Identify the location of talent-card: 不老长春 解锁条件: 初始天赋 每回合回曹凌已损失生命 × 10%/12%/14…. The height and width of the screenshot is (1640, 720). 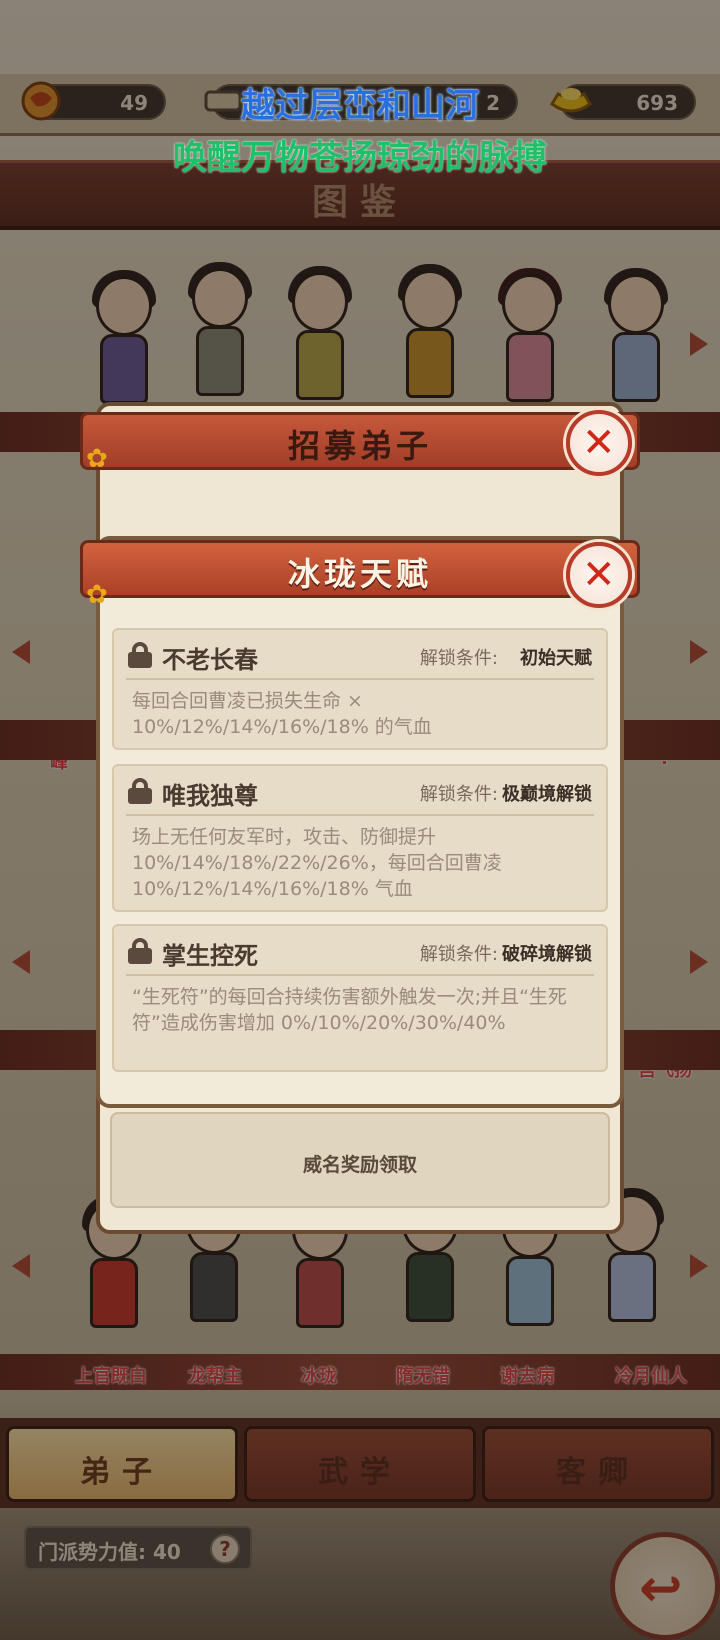
(360, 689).